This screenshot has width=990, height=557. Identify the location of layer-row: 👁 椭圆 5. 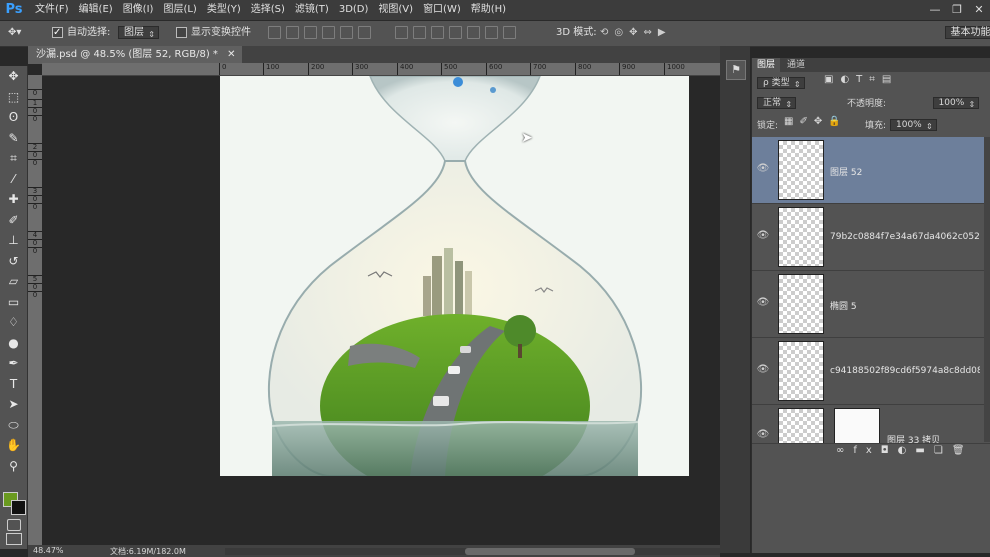
(868, 304).